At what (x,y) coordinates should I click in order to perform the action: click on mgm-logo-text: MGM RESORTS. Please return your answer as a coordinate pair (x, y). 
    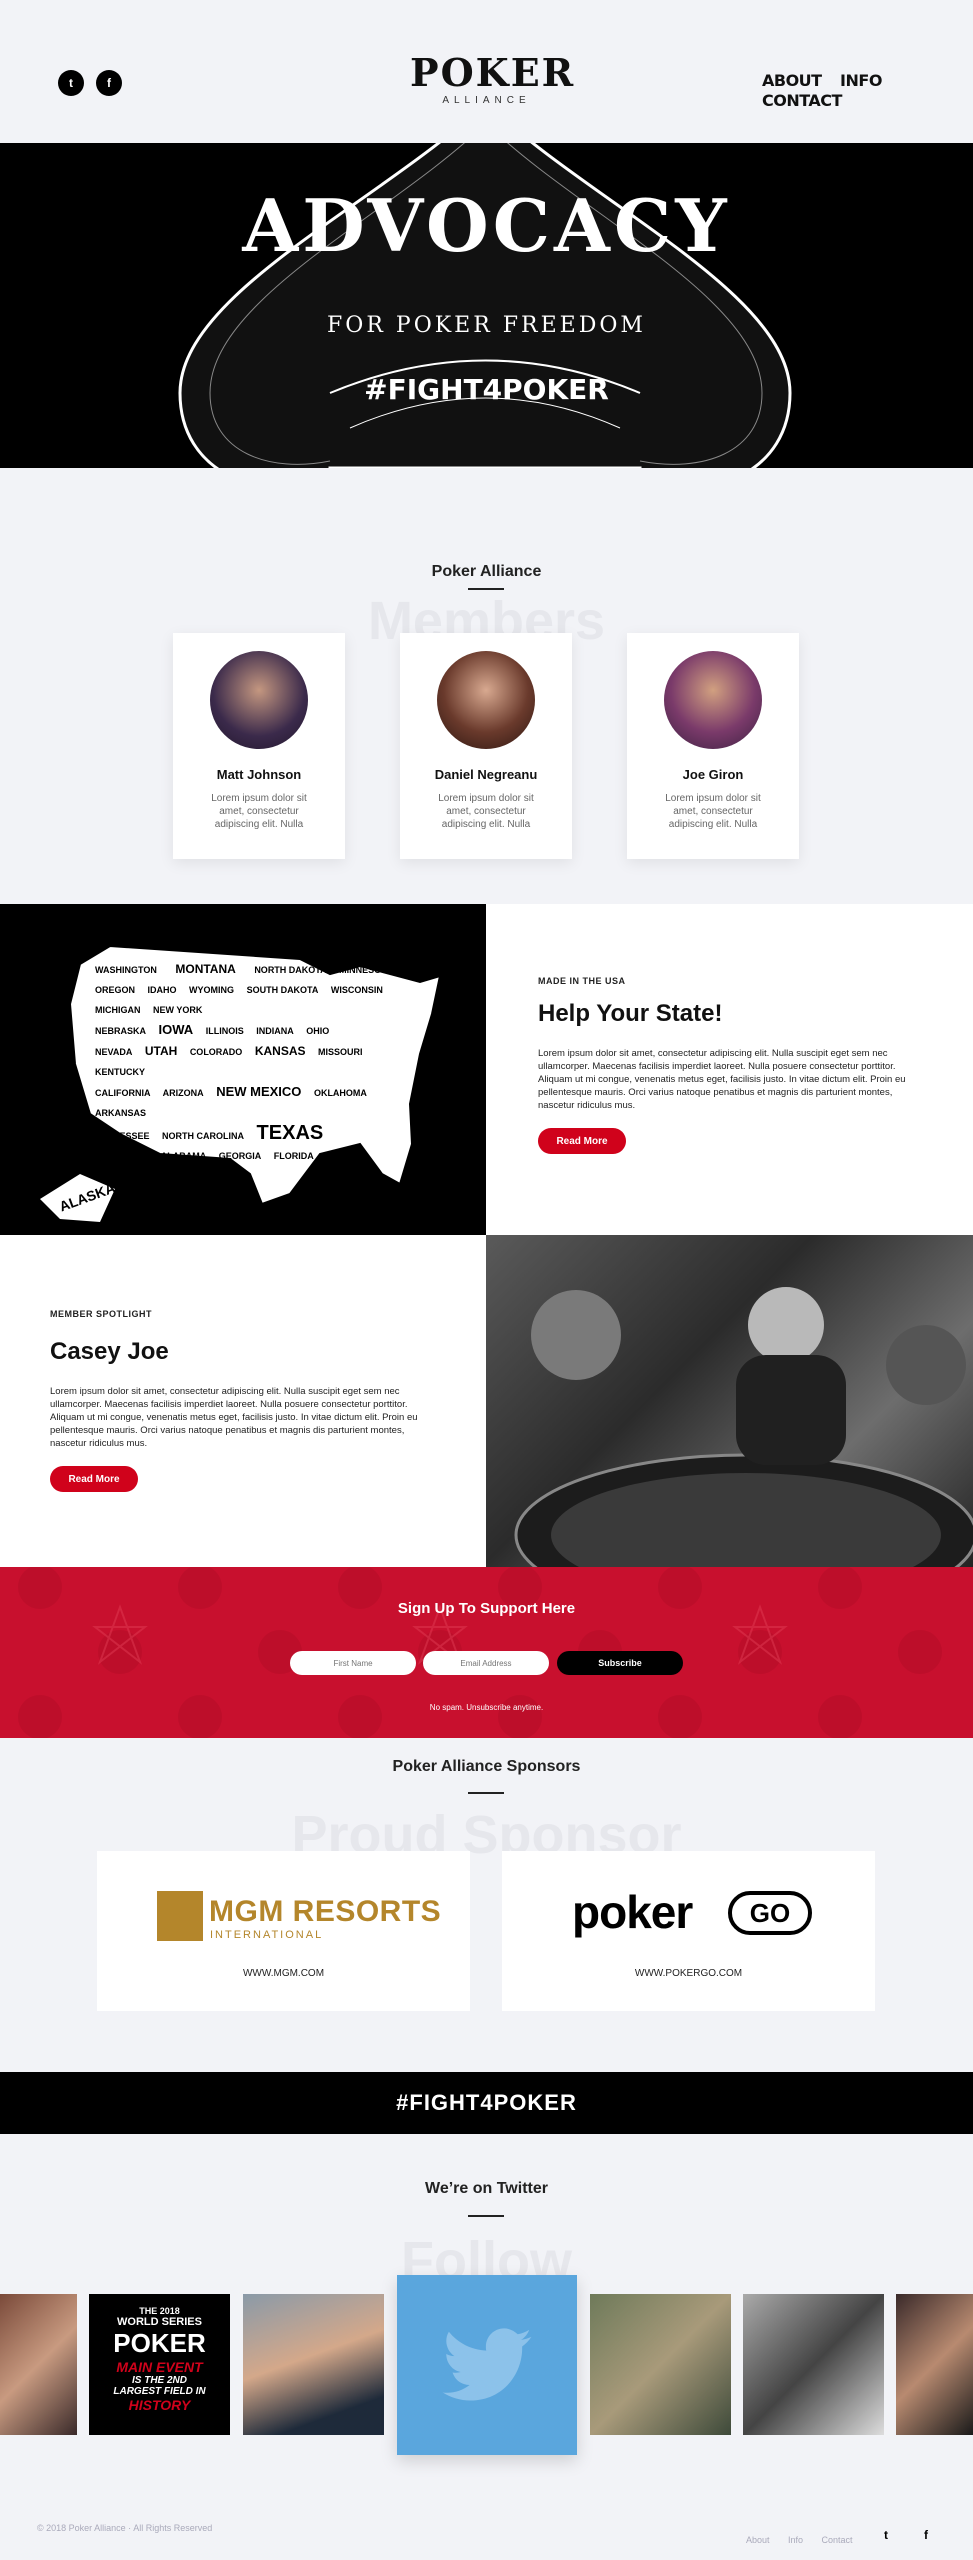
    Looking at the image, I should click on (325, 1911).